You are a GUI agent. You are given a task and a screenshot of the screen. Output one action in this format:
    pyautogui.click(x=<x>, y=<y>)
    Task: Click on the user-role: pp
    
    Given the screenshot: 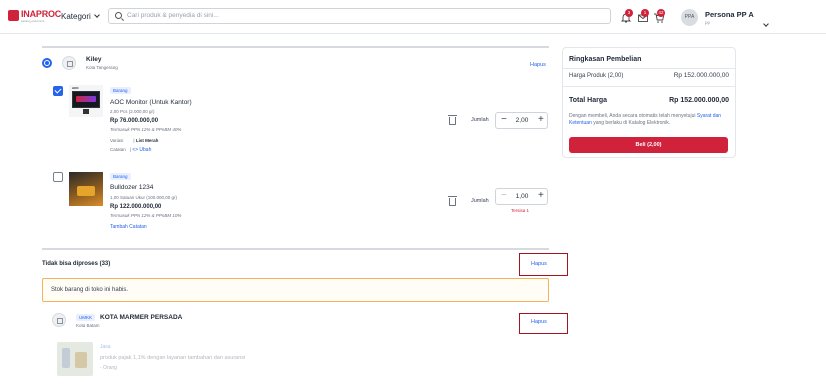 What is the action you would take?
    pyautogui.click(x=708, y=22)
    